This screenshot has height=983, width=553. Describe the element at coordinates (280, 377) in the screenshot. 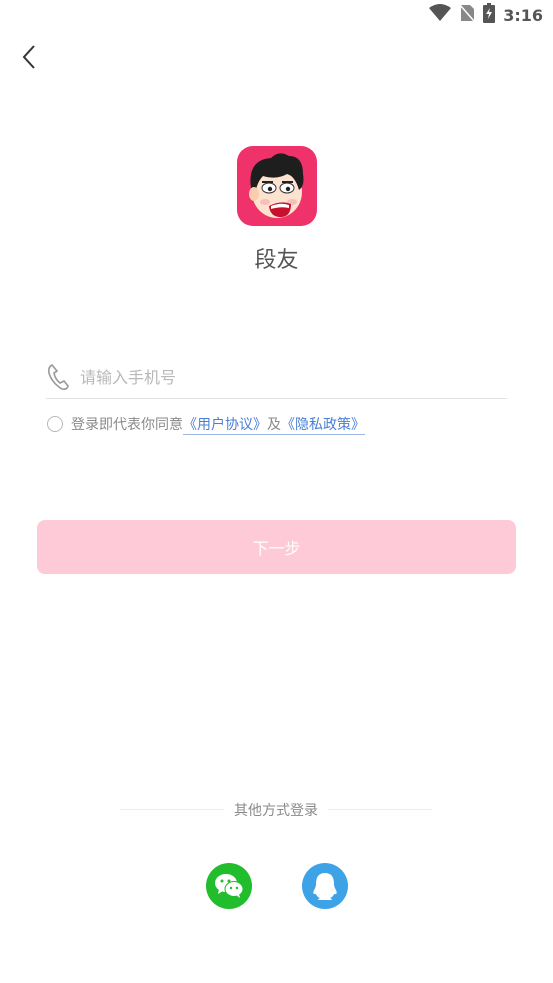

I see `phone-input` at that location.